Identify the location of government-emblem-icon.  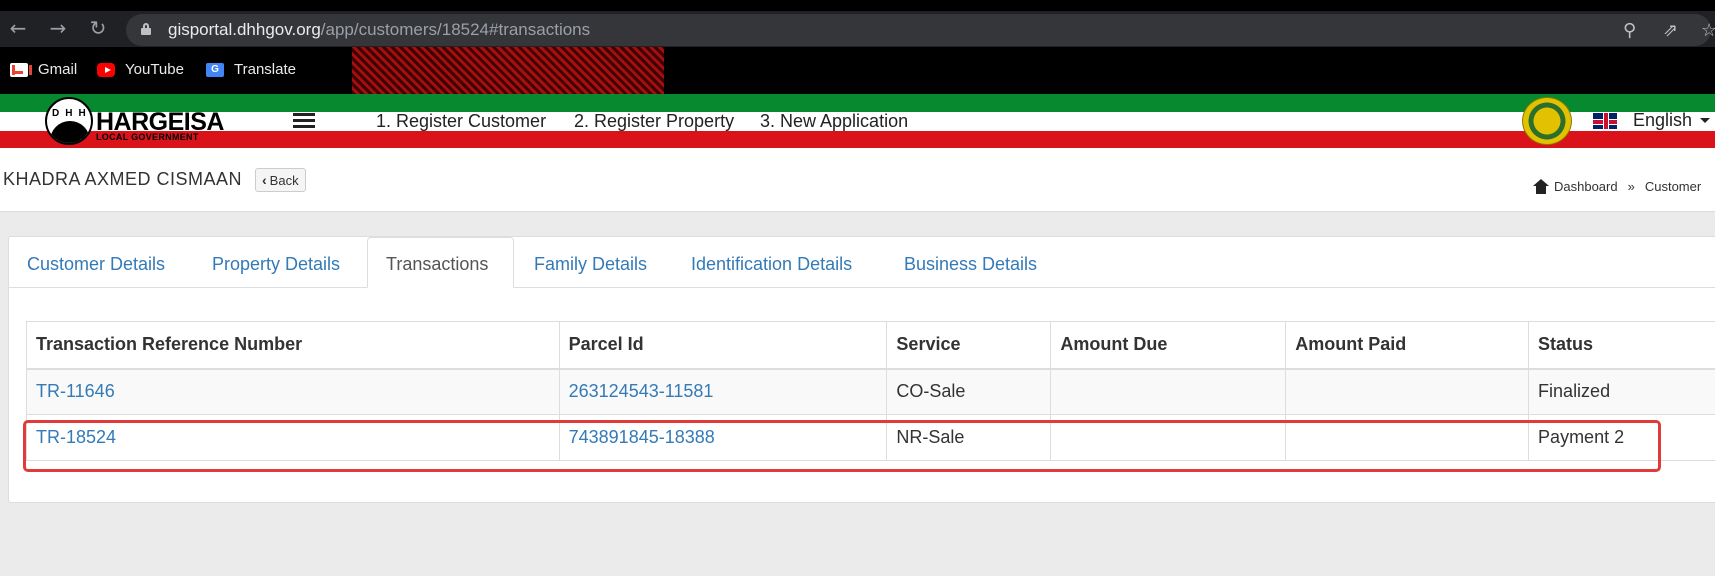
(1547, 121).